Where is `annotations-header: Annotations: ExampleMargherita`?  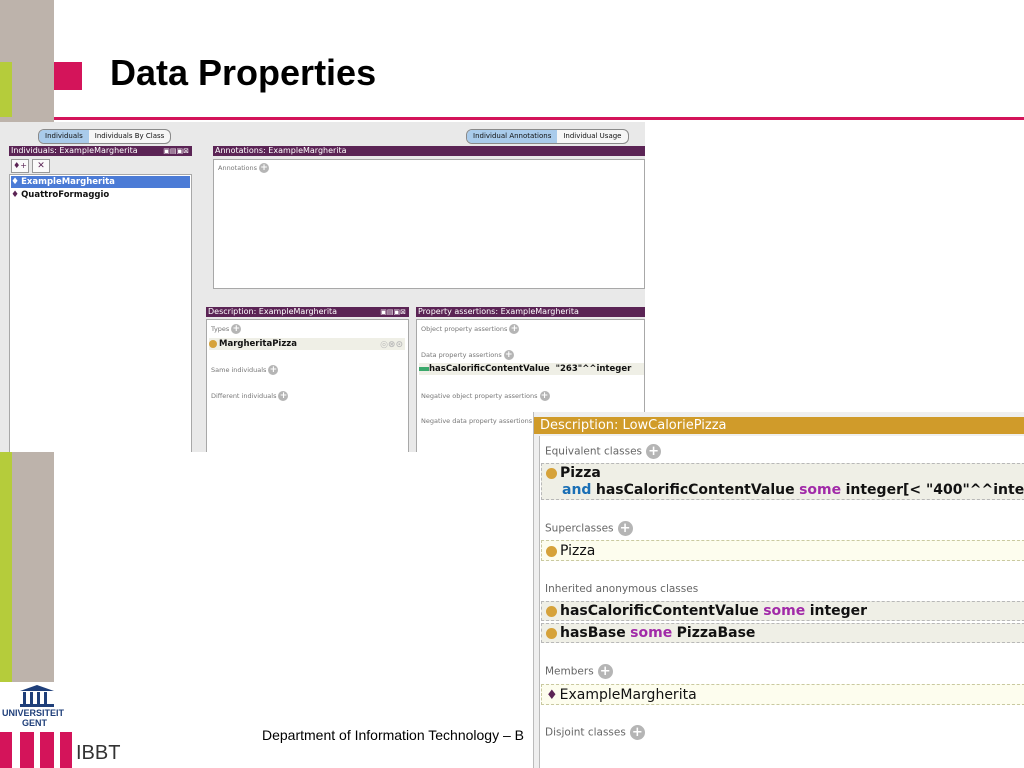
annotations-header: Annotations: ExampleMargherita is located at coordinates (429, 151).